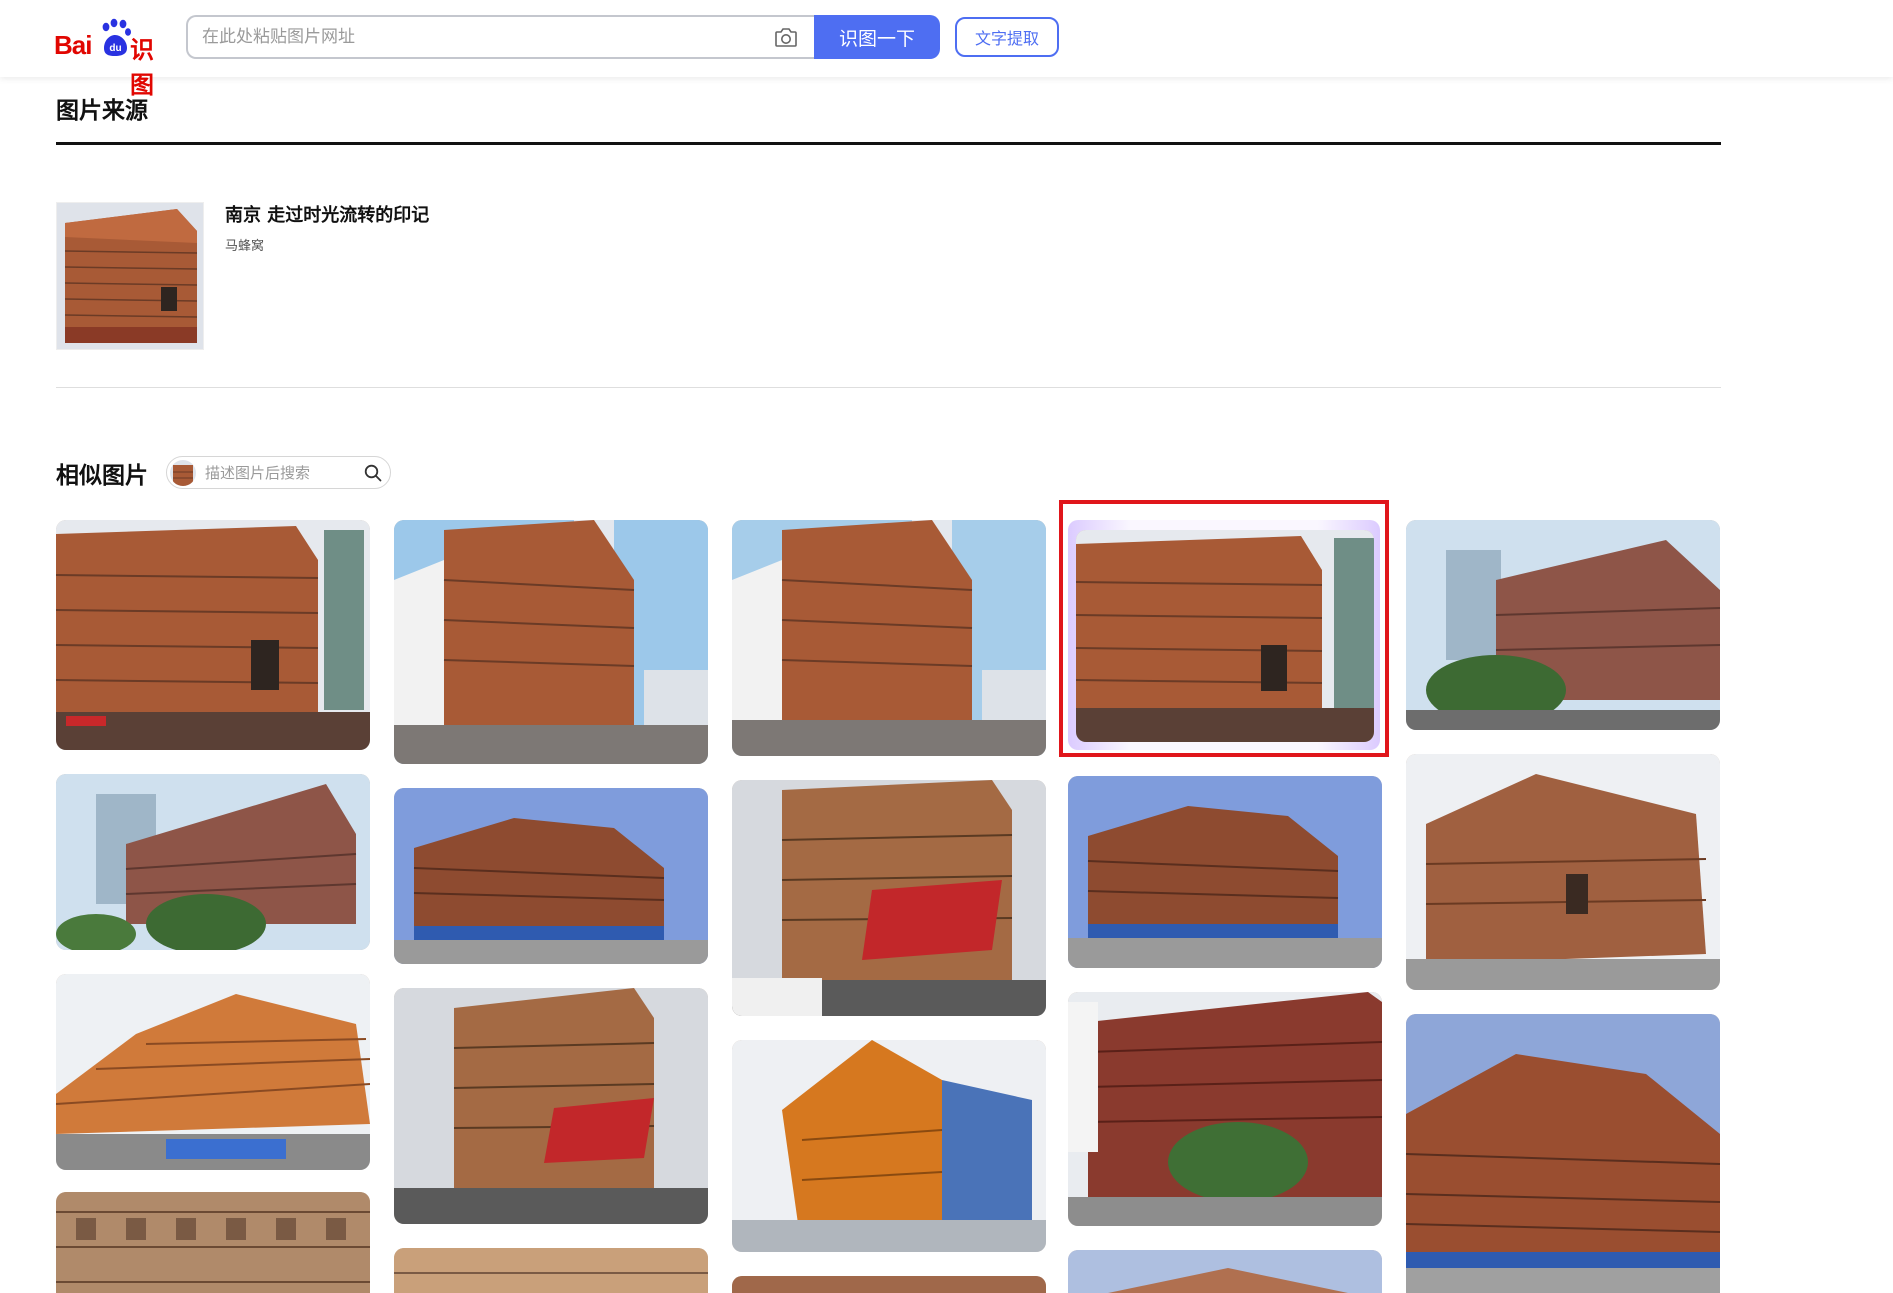  I want to click on search-icon, so click(373, 473).